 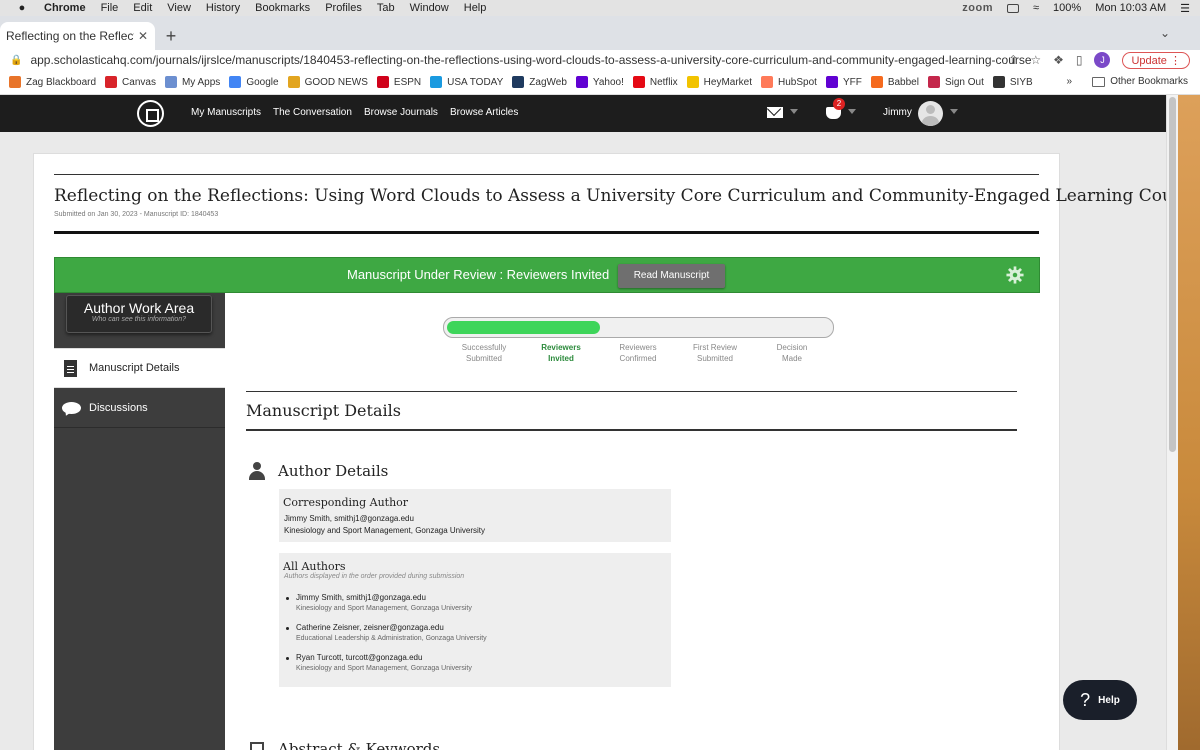 What do you see at coordinates (139, 408) in the screenshot?
I see `sidebar-item-discussions: Discussions` at bounding box center [139, 408].